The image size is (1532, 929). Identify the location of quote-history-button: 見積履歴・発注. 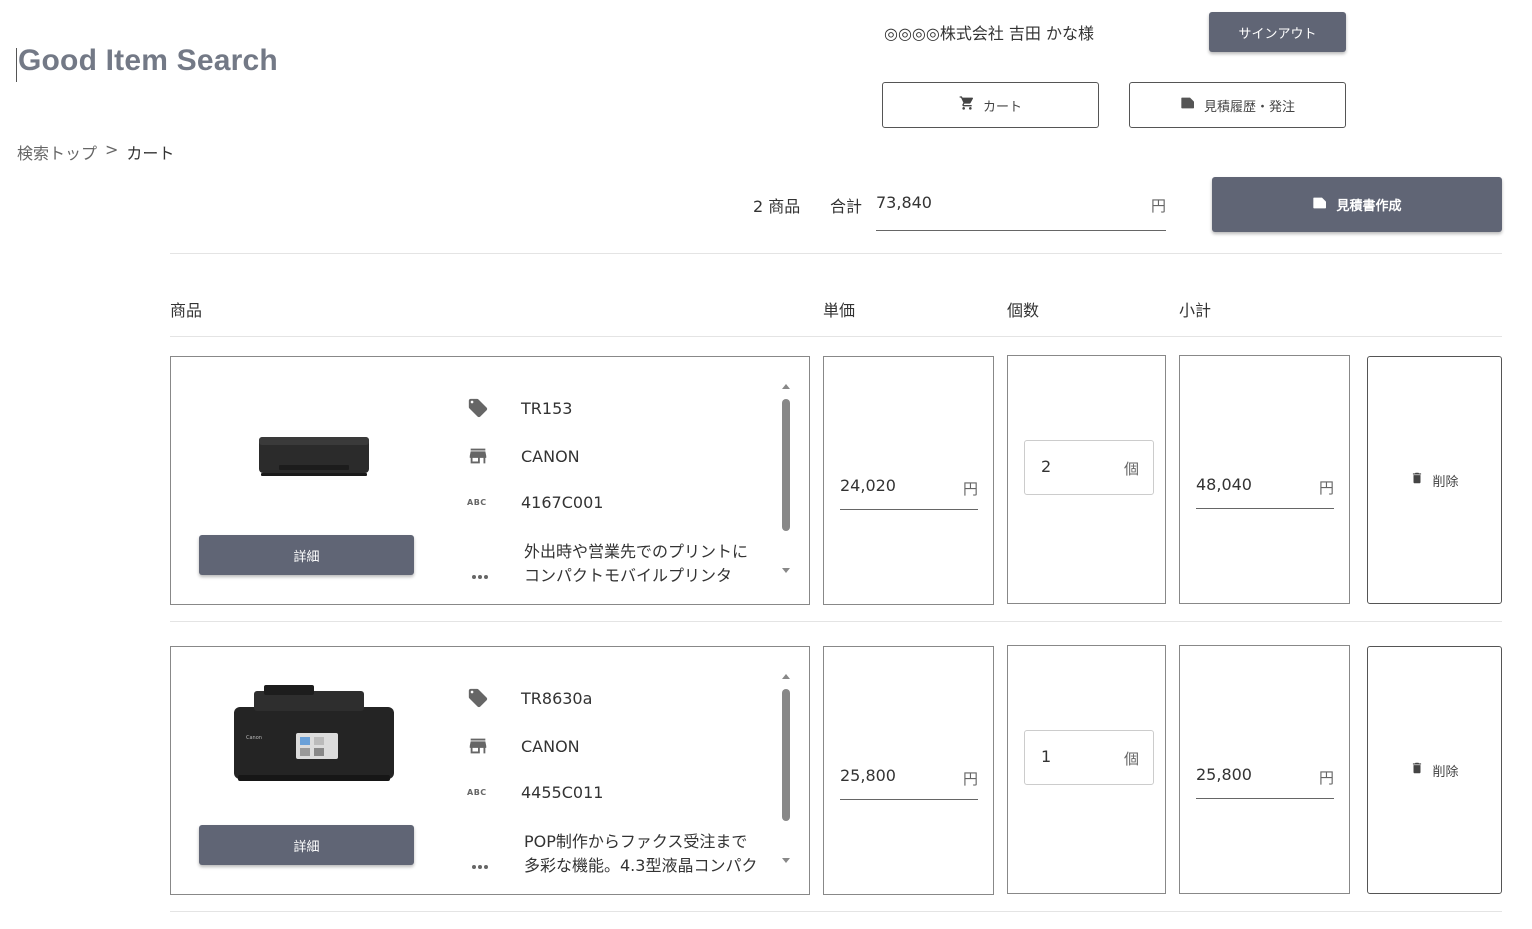
(1237, 105).